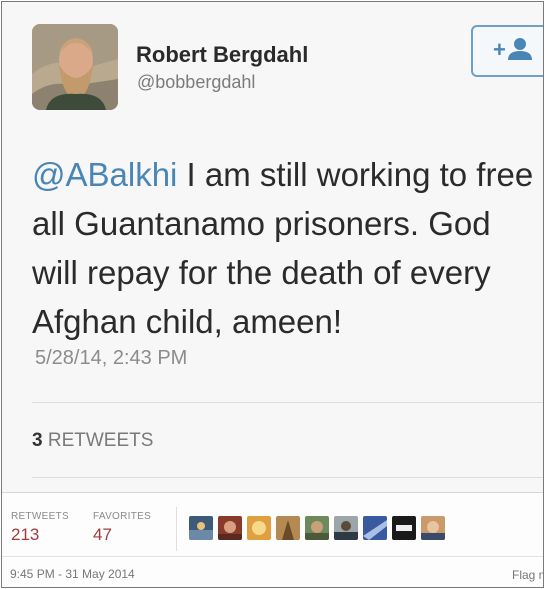 This screenshot has height=589, width=545. I want to click on plus-glyph: +, so click(499, 49).